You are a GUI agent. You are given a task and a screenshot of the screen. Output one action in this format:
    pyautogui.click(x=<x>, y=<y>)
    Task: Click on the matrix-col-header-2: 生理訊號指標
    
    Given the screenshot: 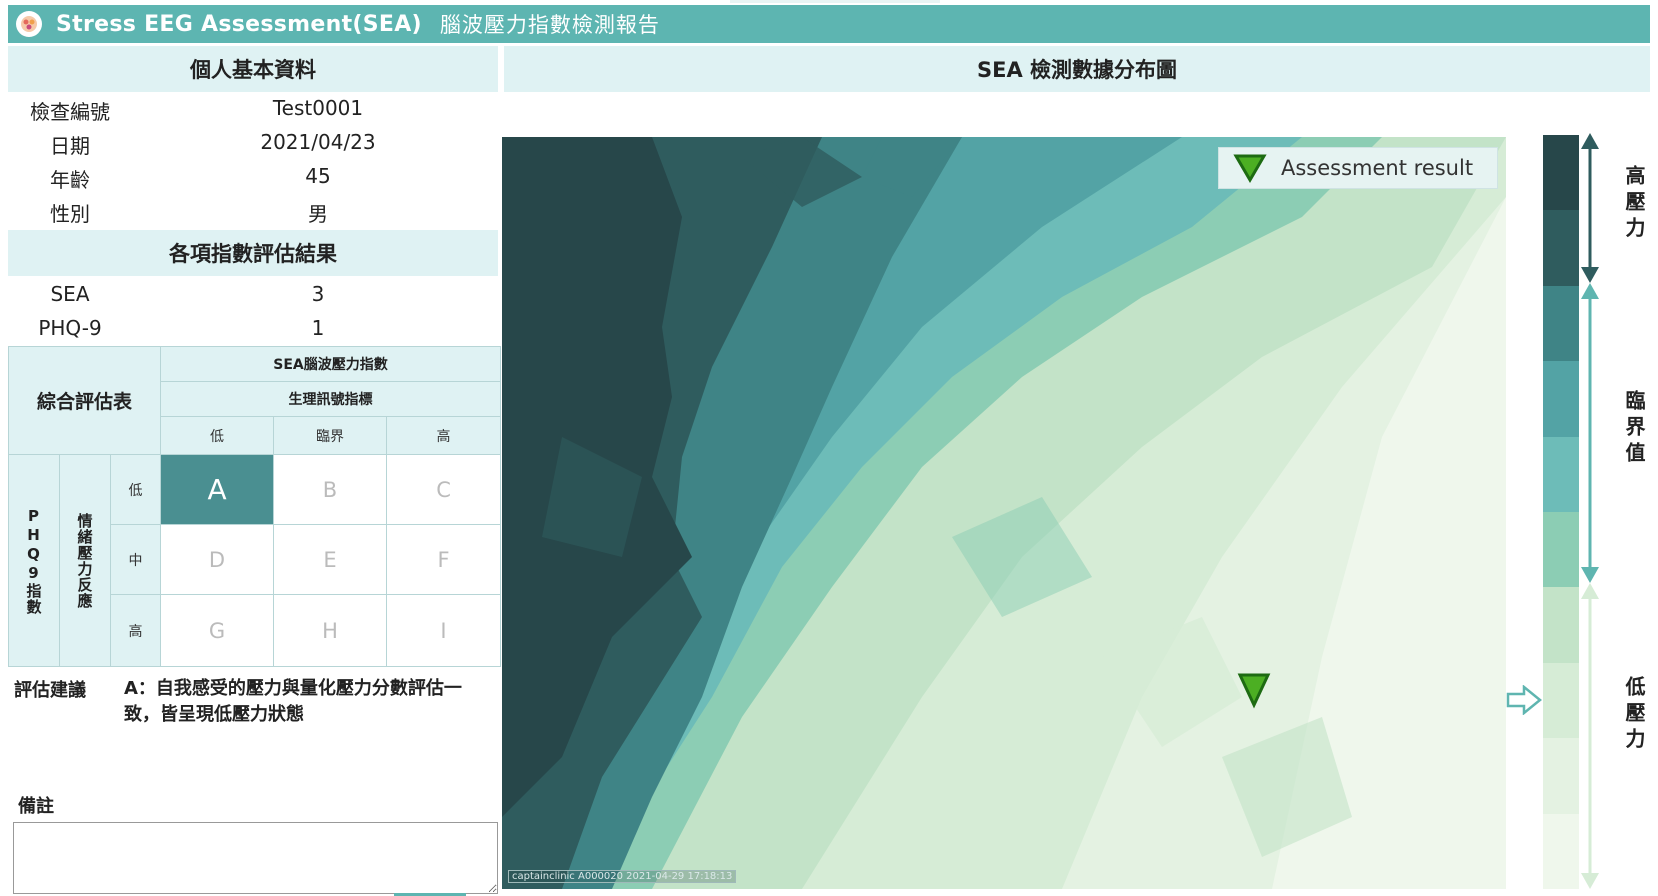 What is the action you would take?
    pyautogui.click(x=331, y=399)
    